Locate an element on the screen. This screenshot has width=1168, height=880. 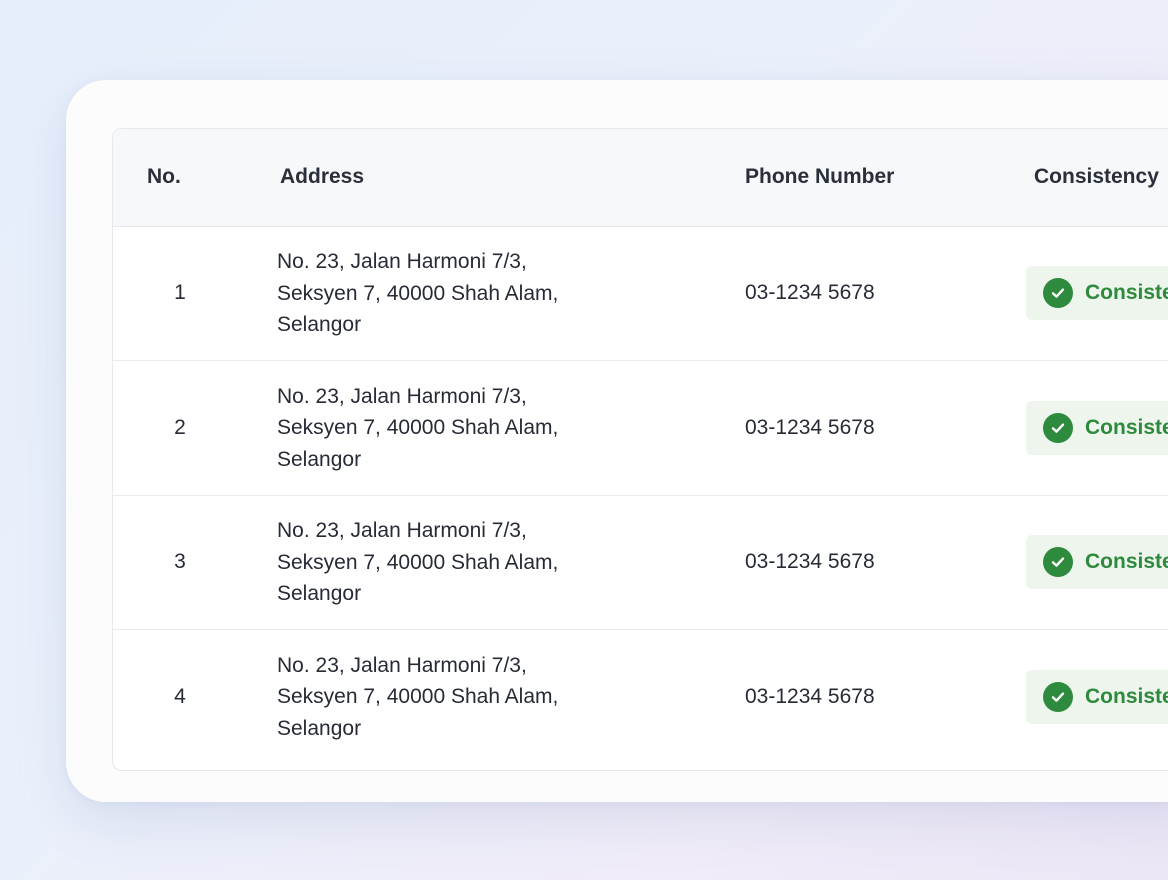
table-header-row: No. Address Phone Number Consistency is located at coordinates (640, 178).